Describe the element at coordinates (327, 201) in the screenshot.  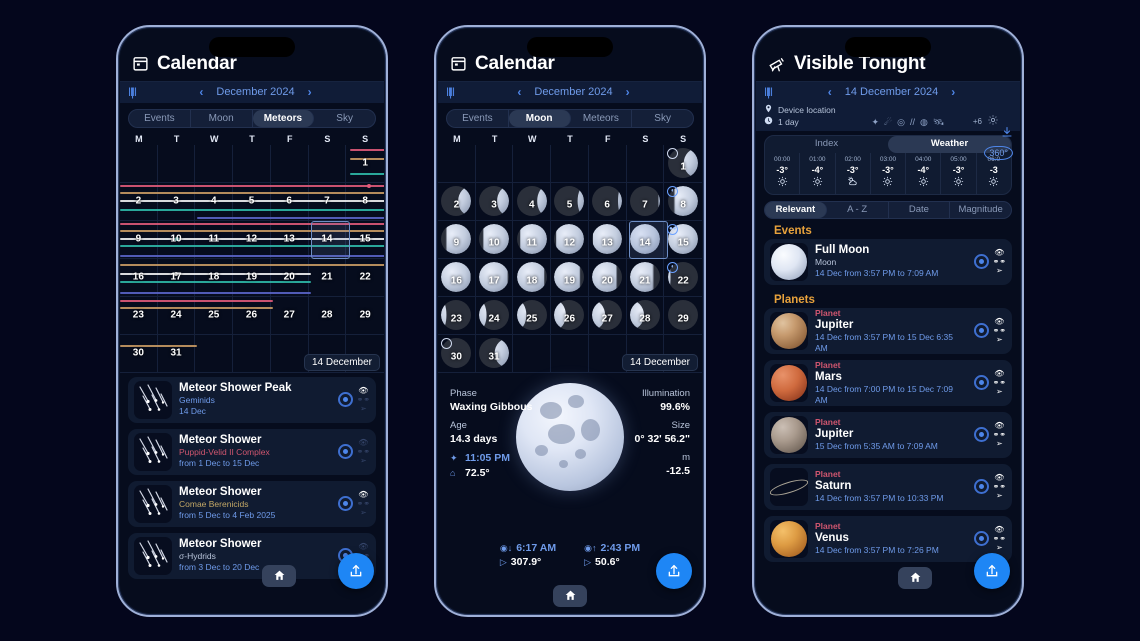
I see `calendar-day-cell: 7` at that location.